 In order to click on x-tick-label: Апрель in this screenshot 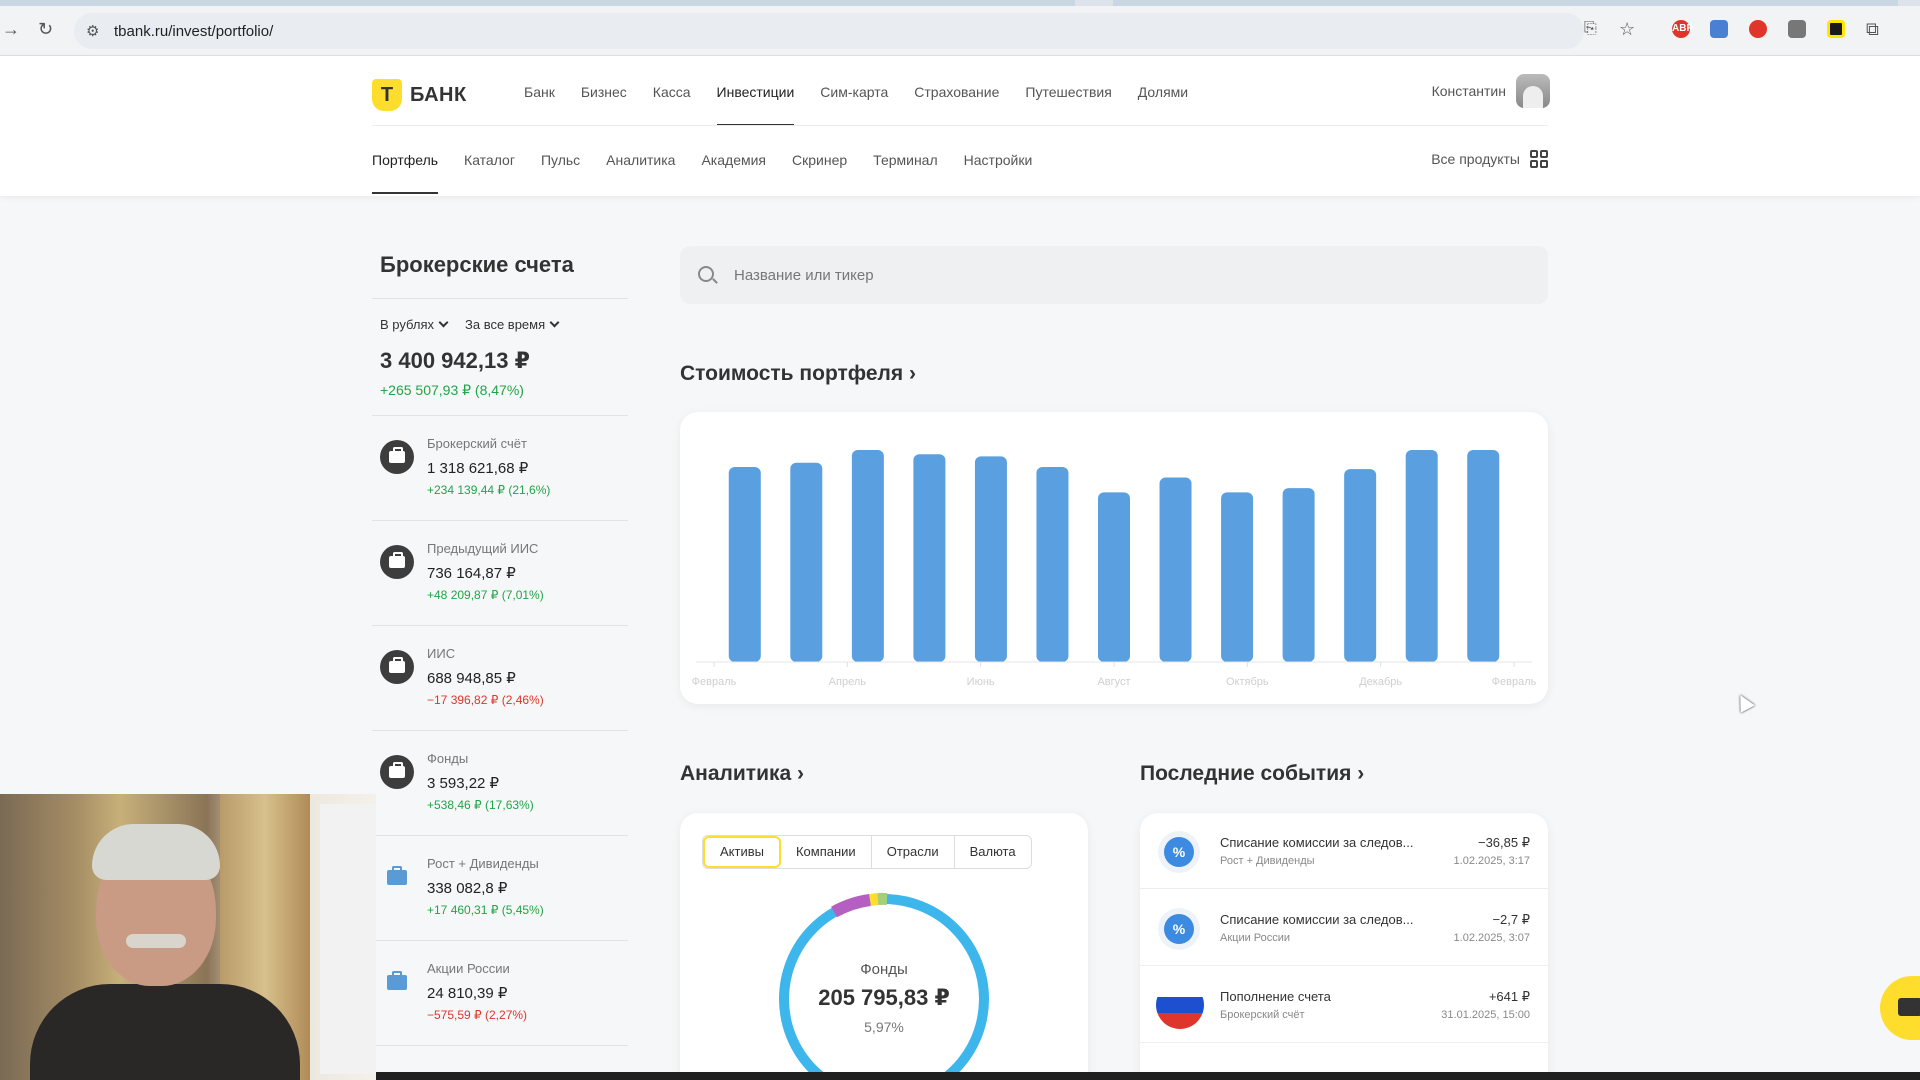, I will do `click(848, 682)`.